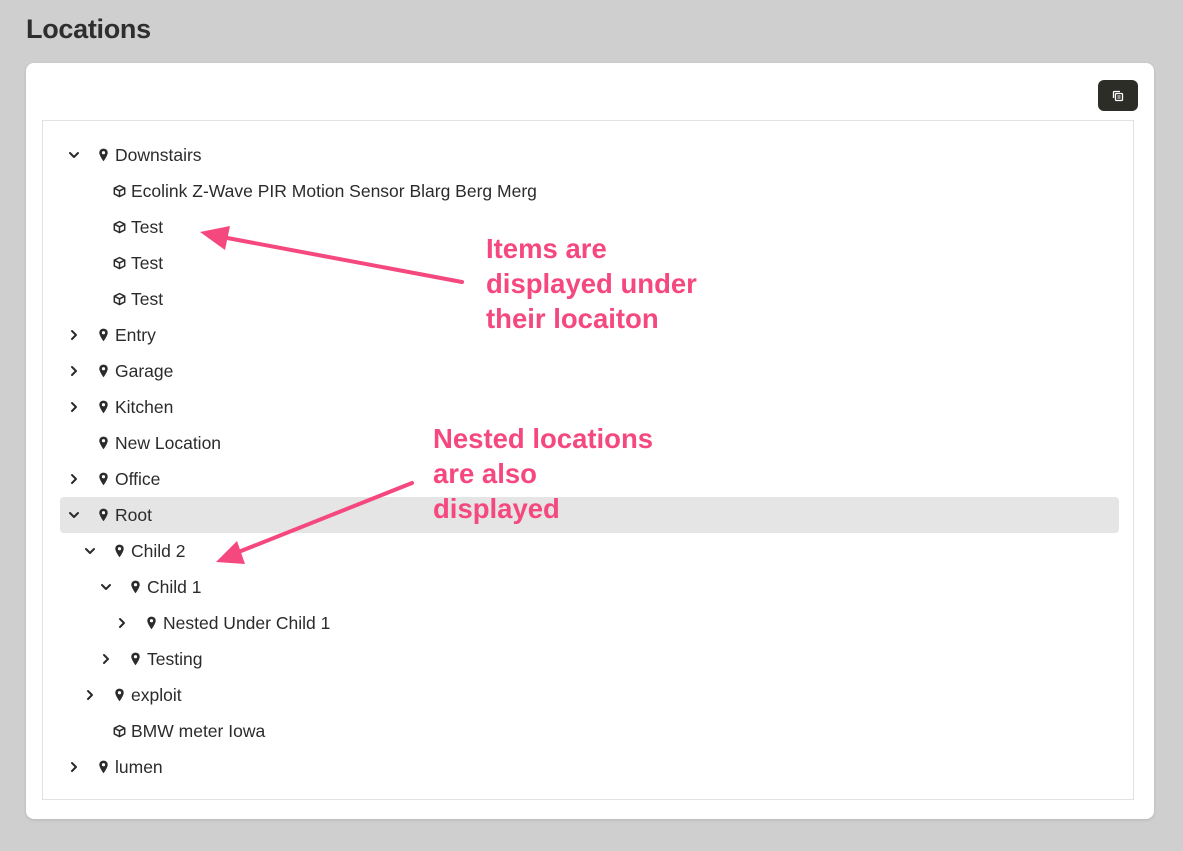 The height and width of the screenshot is (851, 1183). Describe the element at coordinates (543, 473) in the screenshot. I see `annotation-nested: Nested locations are also displayed` at that location.